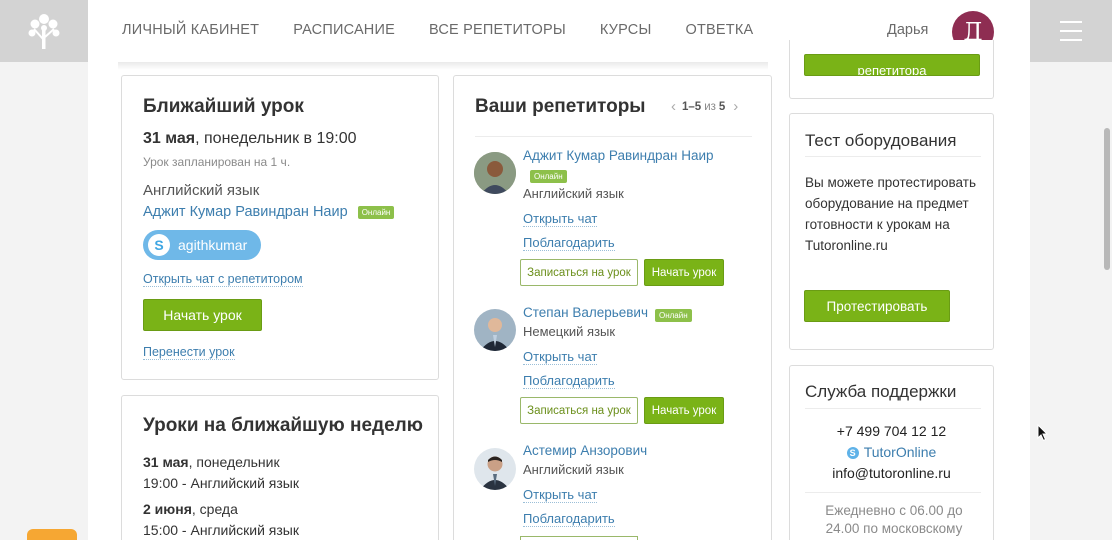 This screenshot has width=1112, height=540. Describe the element at coordinates (618, 155) in the screenshot. I see `tutor-name-link: Аджит Кумар Равиндран Наир` at that location.